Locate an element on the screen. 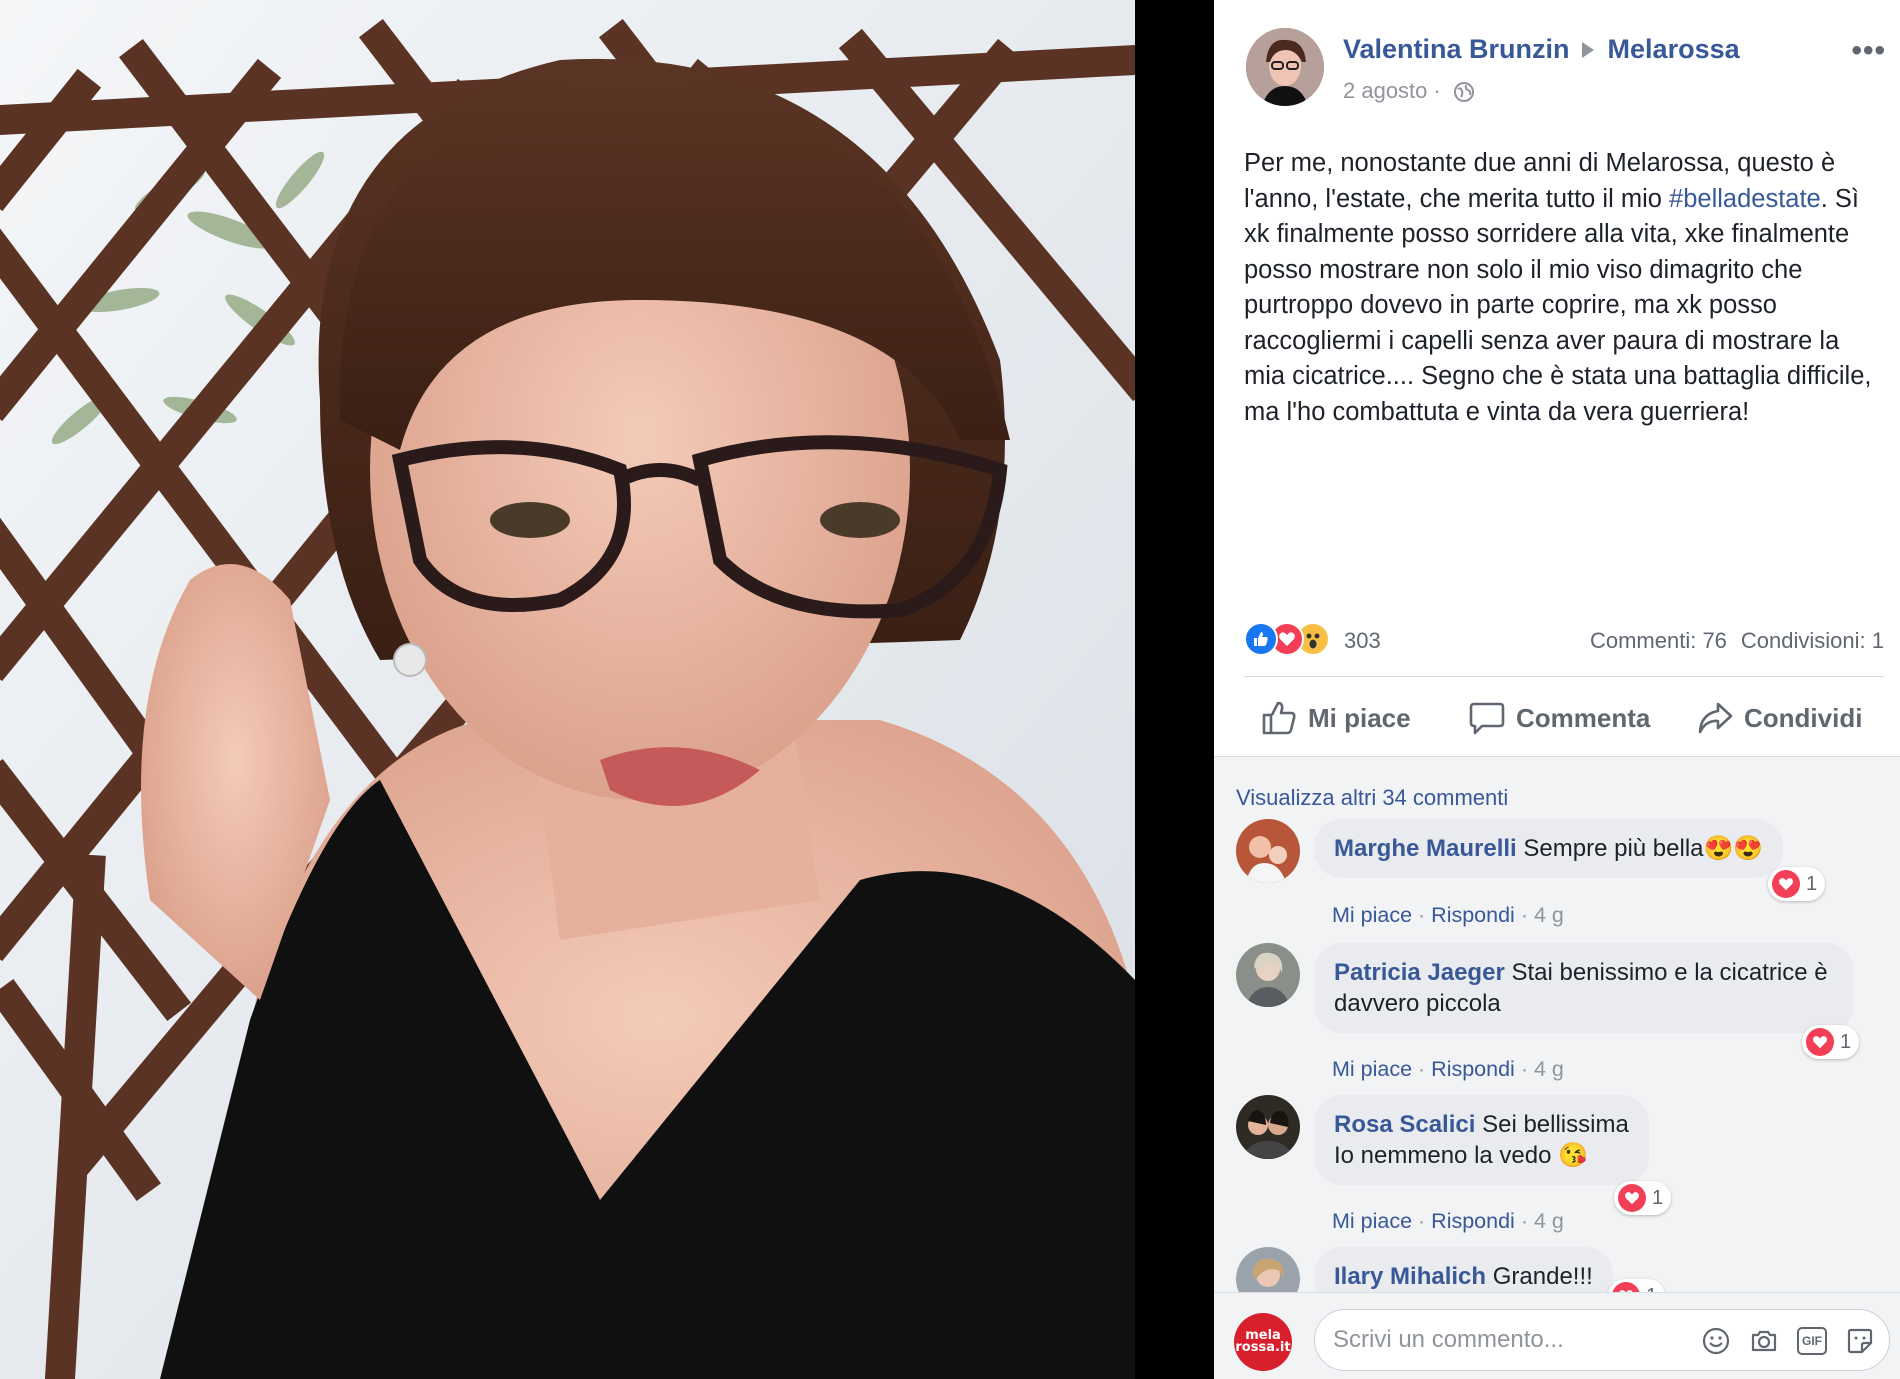 This screenshot has height=1379, width=1900. gif-button: GIF is located at coordinates (1812, 1341).